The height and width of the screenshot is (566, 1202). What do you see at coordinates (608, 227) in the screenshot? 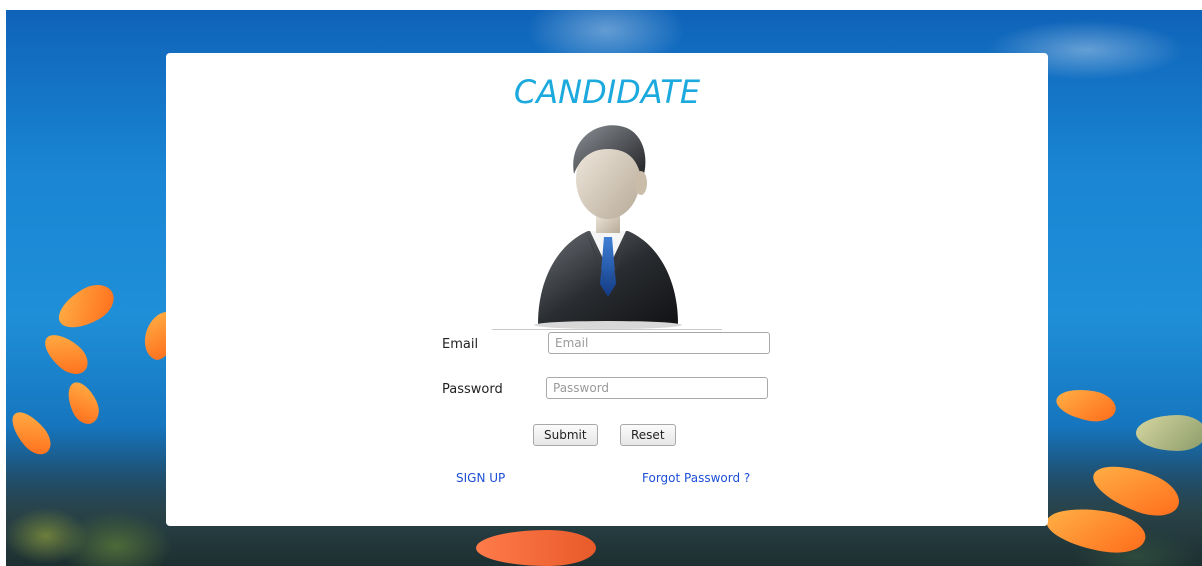
I see `businessman-avatar-icon` at bounding box center [608, 227].